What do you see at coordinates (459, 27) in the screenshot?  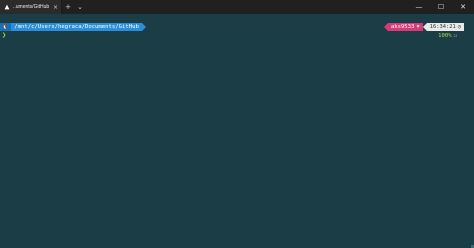 I see `clock-icon: ◷` at bounding box center [459, 27].